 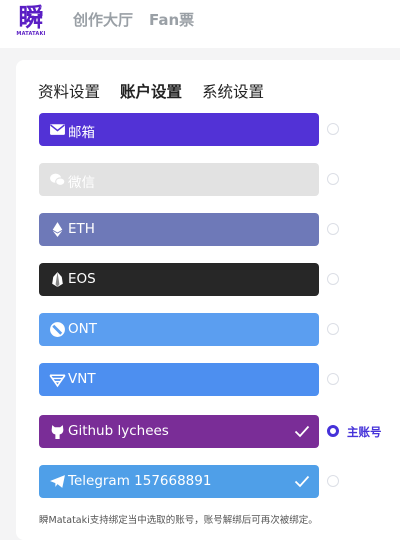 What do you see at coordinates (151, 91) in the screenshot?
I see `tab-account-settings: 账户设置` at bounding box center [151, 91].